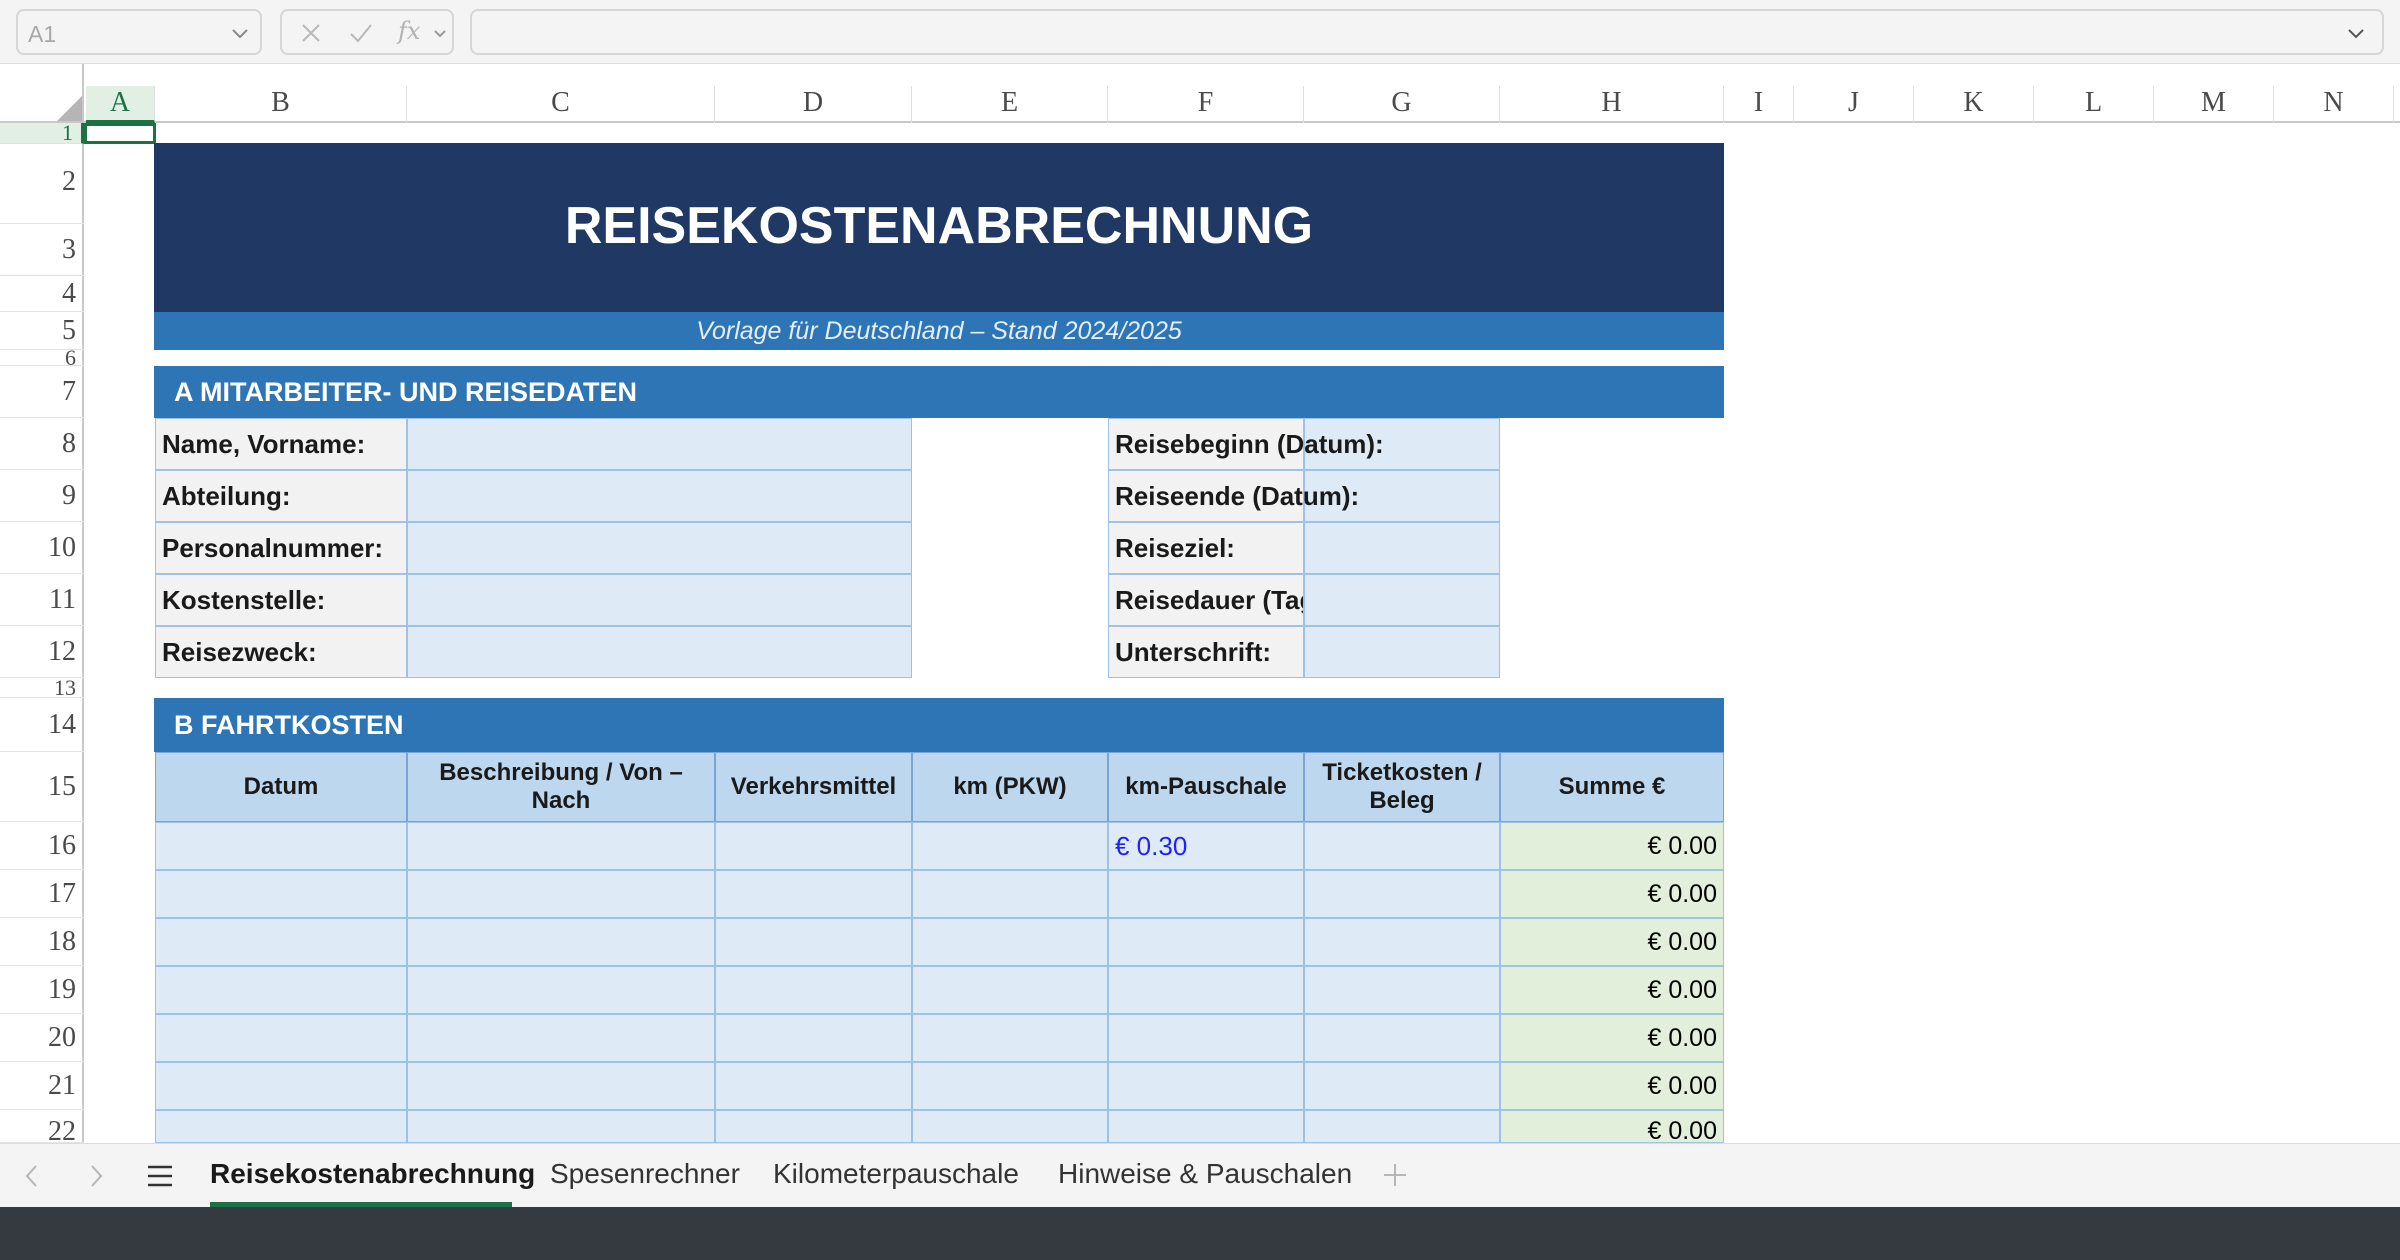 The width and height of the screenshot is (2400, 1260). Describe the element at coordinates (1395, 1175) in the screenshot. I see `add-sheet-icon` at that location.